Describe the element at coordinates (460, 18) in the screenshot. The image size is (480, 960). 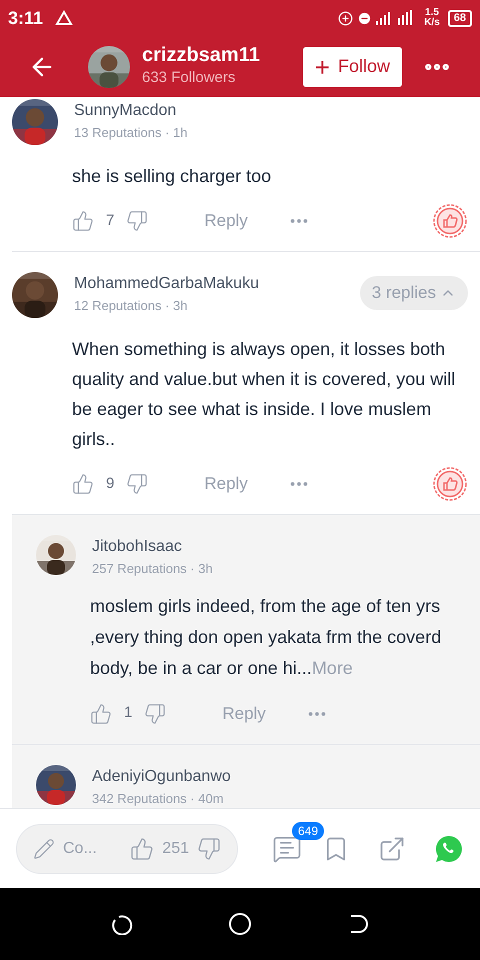
I see `battery-icon: 68` at that location.